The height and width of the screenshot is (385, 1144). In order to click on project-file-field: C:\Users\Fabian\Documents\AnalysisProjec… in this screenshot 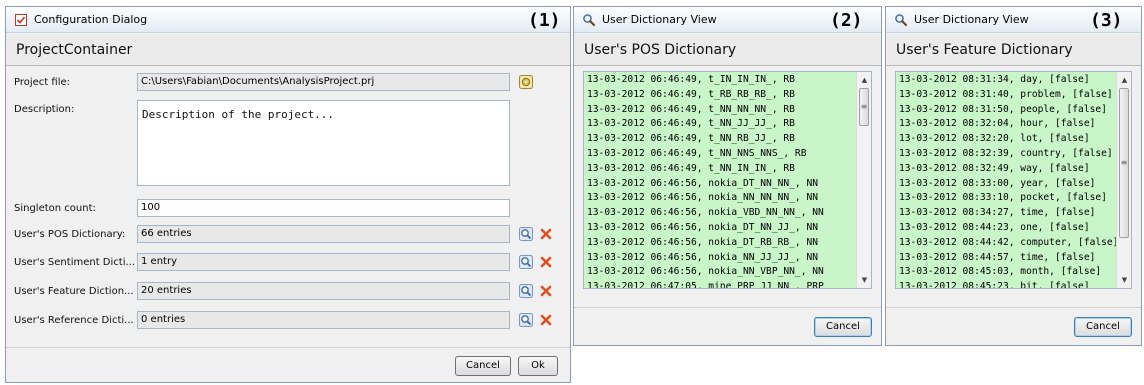, I will do `click(323, 82)`.